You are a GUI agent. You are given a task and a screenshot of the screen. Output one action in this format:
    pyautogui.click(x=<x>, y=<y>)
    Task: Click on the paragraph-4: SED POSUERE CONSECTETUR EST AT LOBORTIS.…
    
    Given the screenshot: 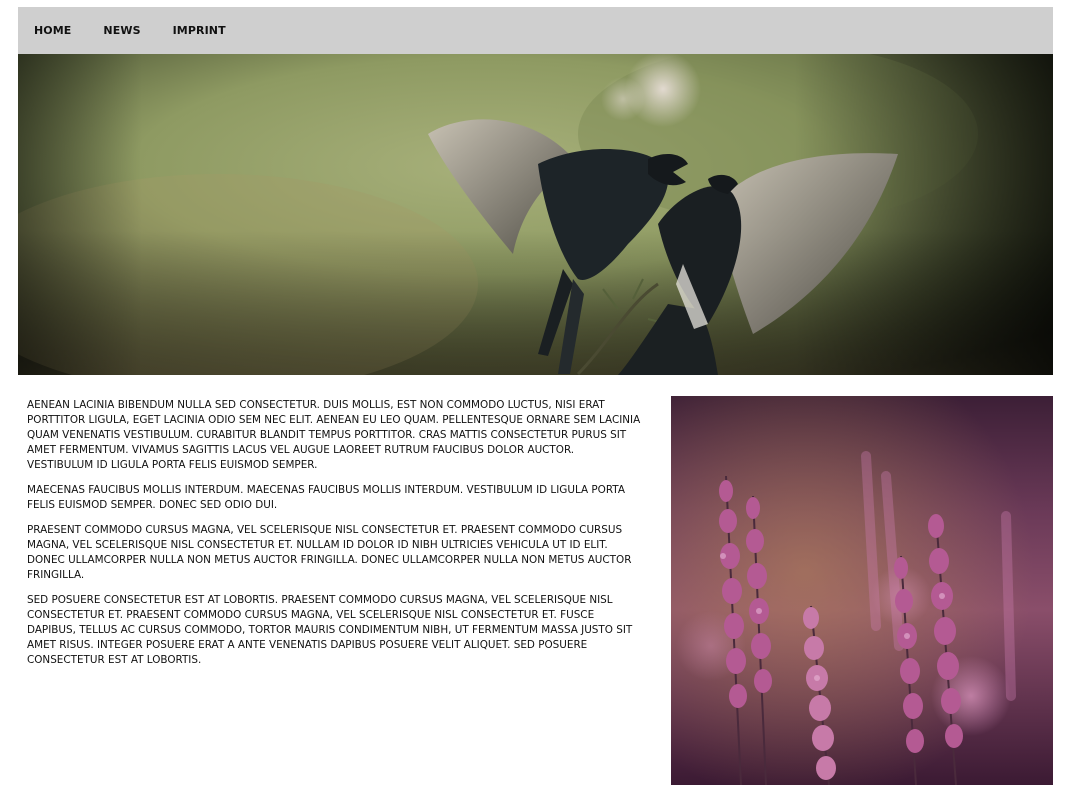 What is the action you would take?
    pyautogui.click(x=330, y=630)
    